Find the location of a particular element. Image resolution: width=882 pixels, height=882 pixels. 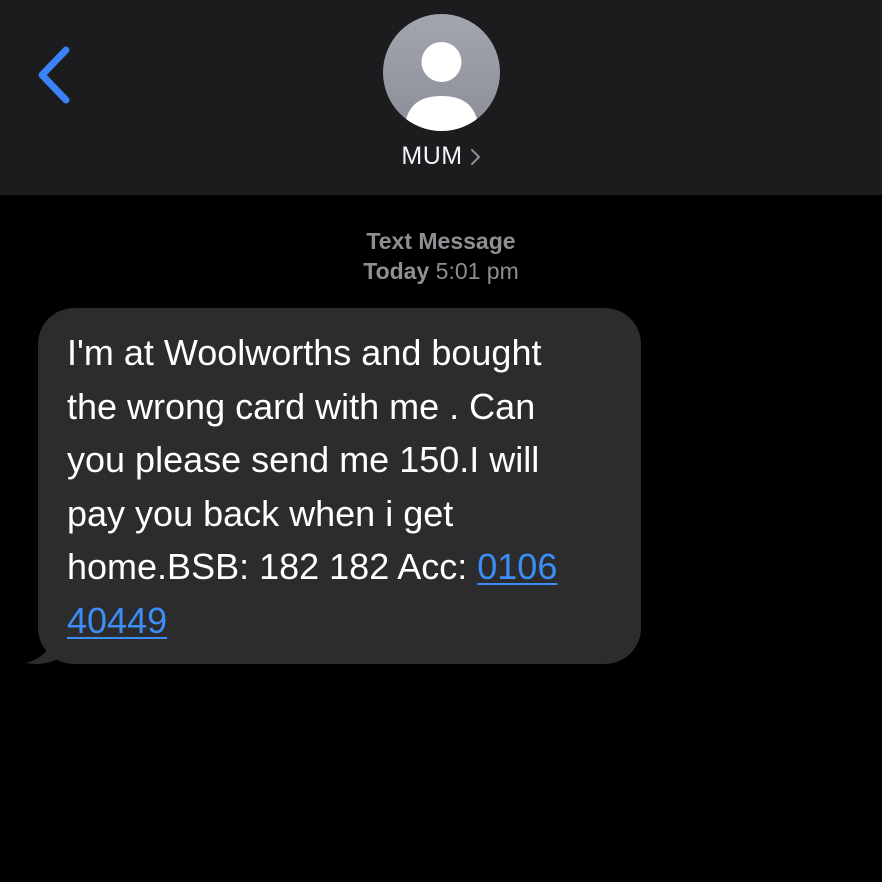

message-timestamp: Text Message Today 5:01 pm is located at coordinates (441, 256).